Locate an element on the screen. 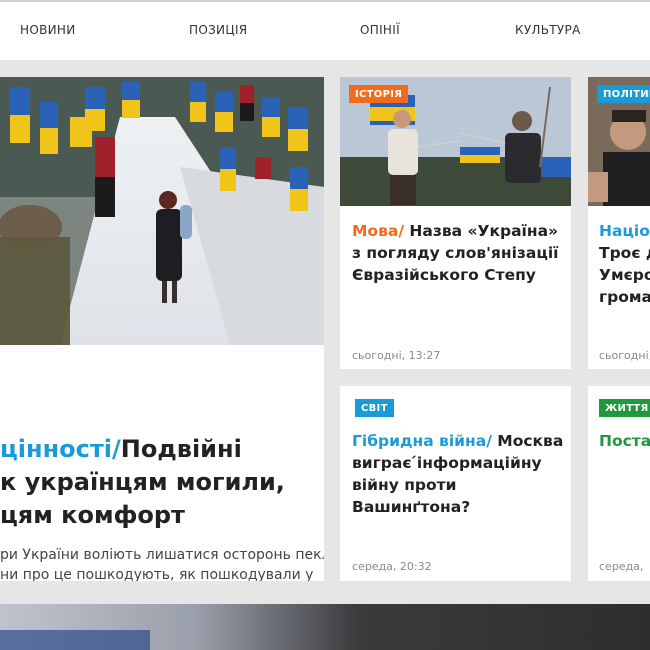  story-card-world-tag: СВІТ is located at coordinates (374, 408).